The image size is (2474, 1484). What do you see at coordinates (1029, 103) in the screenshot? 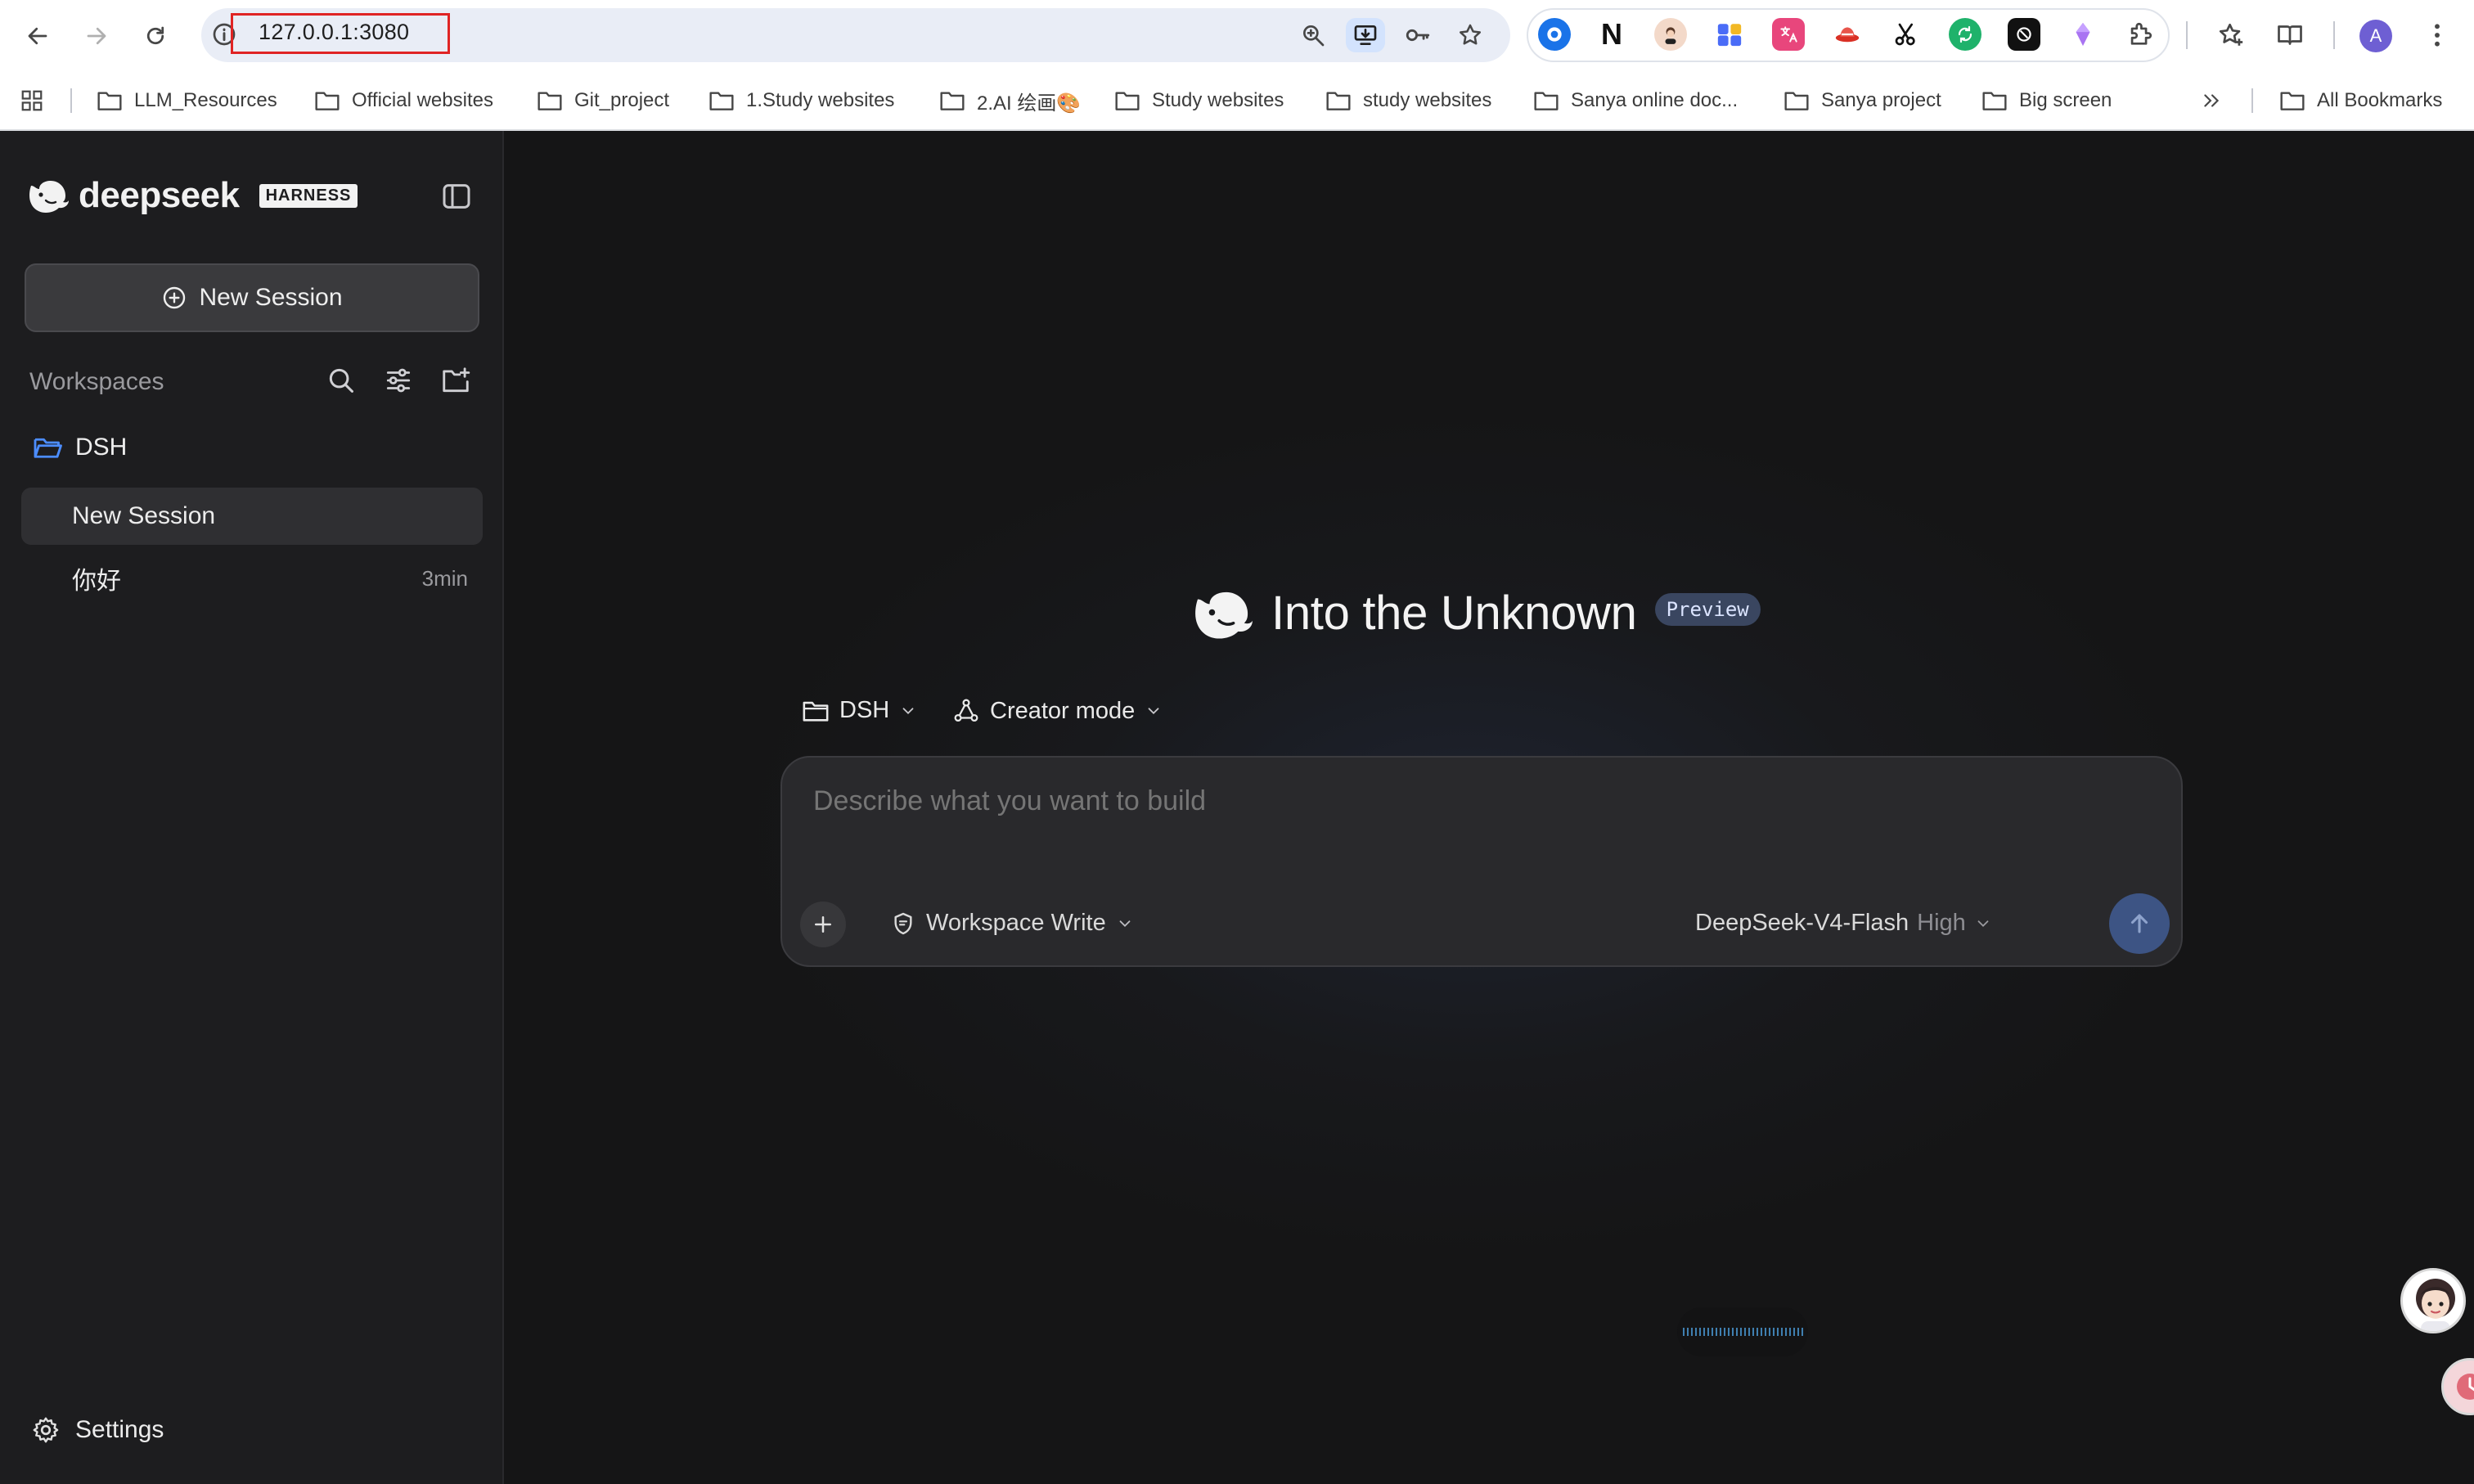
I see `bookmark-label: 2.AI 绘画🎨` at bounding box center [1029, 103].